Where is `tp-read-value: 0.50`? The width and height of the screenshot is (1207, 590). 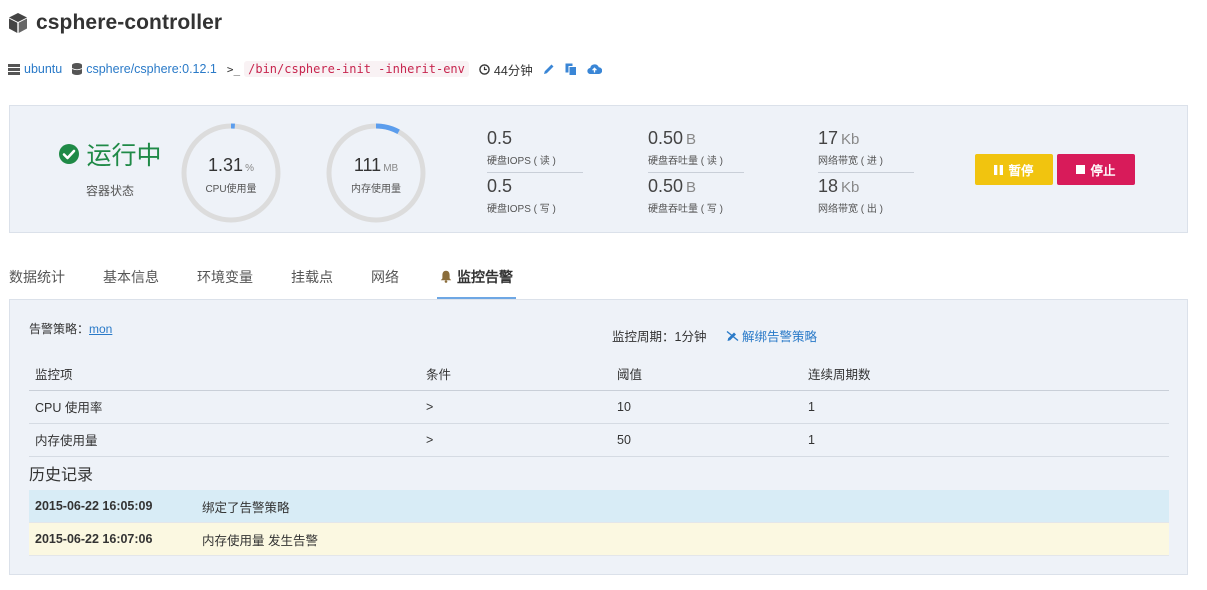 tp-read-value: 0.50 is located at coordinates (666, 138).